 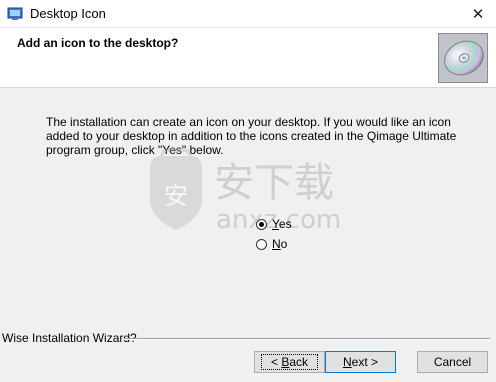 What do you see at coordinates (98, 43) in the screenshot?
I see `header-title: Add an icon to the desktop?` at bounding box center [98, 43].